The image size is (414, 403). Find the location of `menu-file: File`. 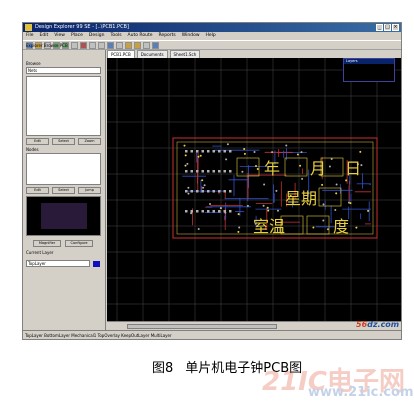

menu-file: File is located at coordinates (30, 36).